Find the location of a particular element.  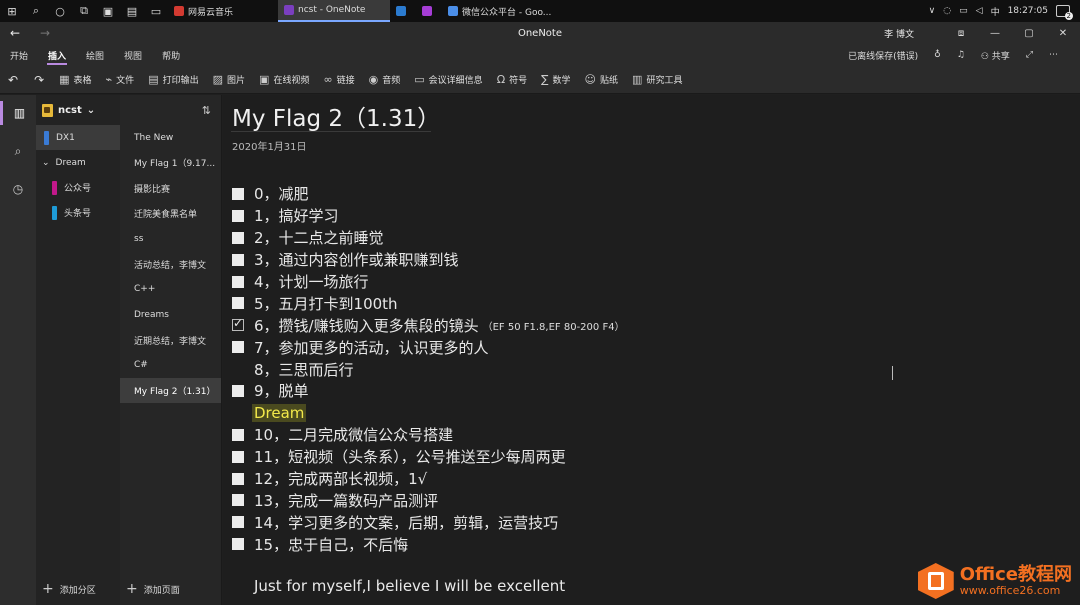

add-page-button: + 添加页面 is located at coordinates (153, 589).